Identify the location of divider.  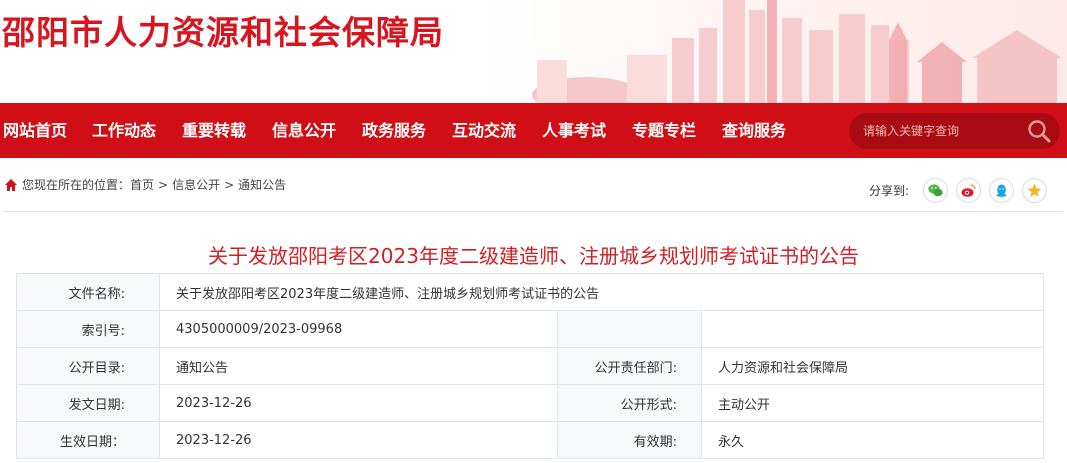
(533, 211).